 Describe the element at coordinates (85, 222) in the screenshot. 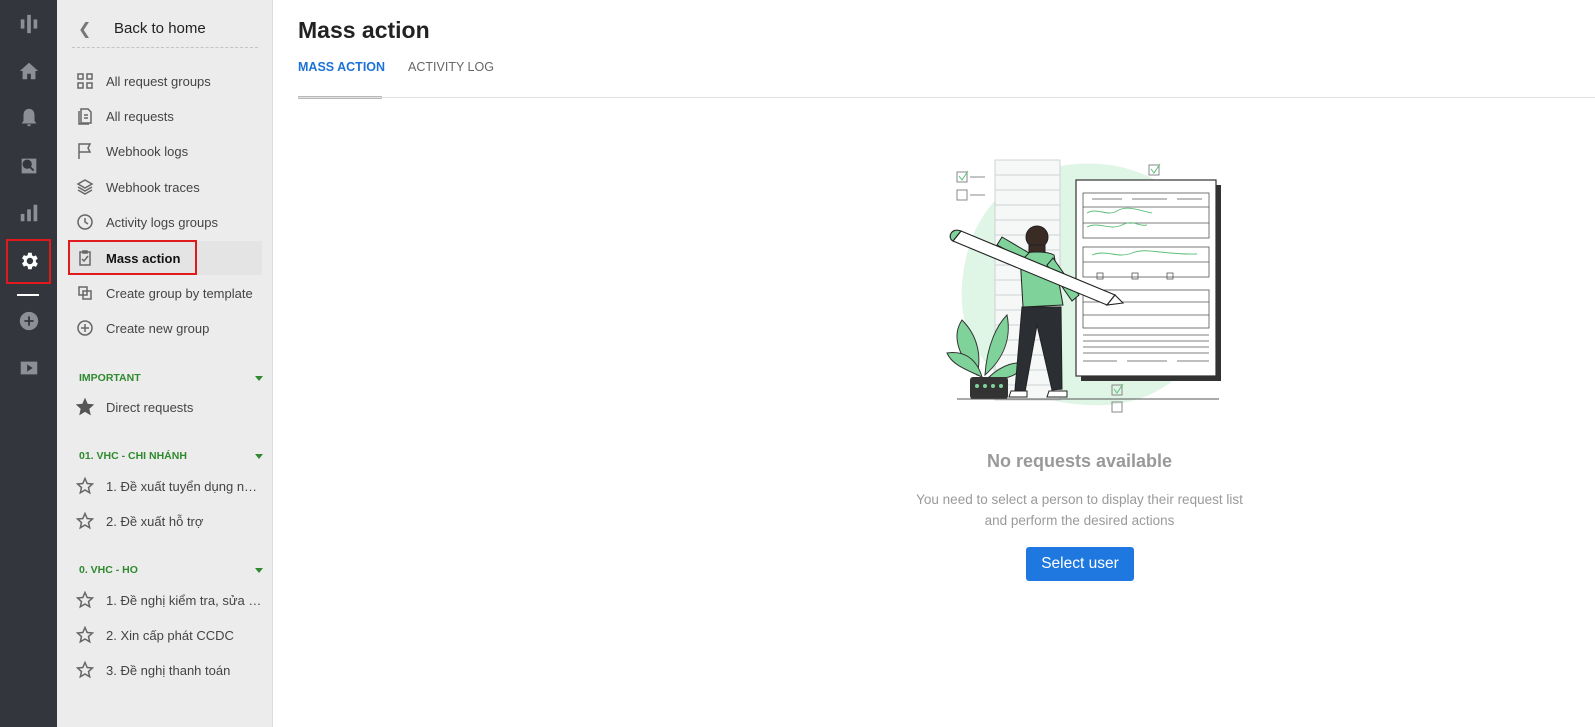

I see `clock-icon` at that location.